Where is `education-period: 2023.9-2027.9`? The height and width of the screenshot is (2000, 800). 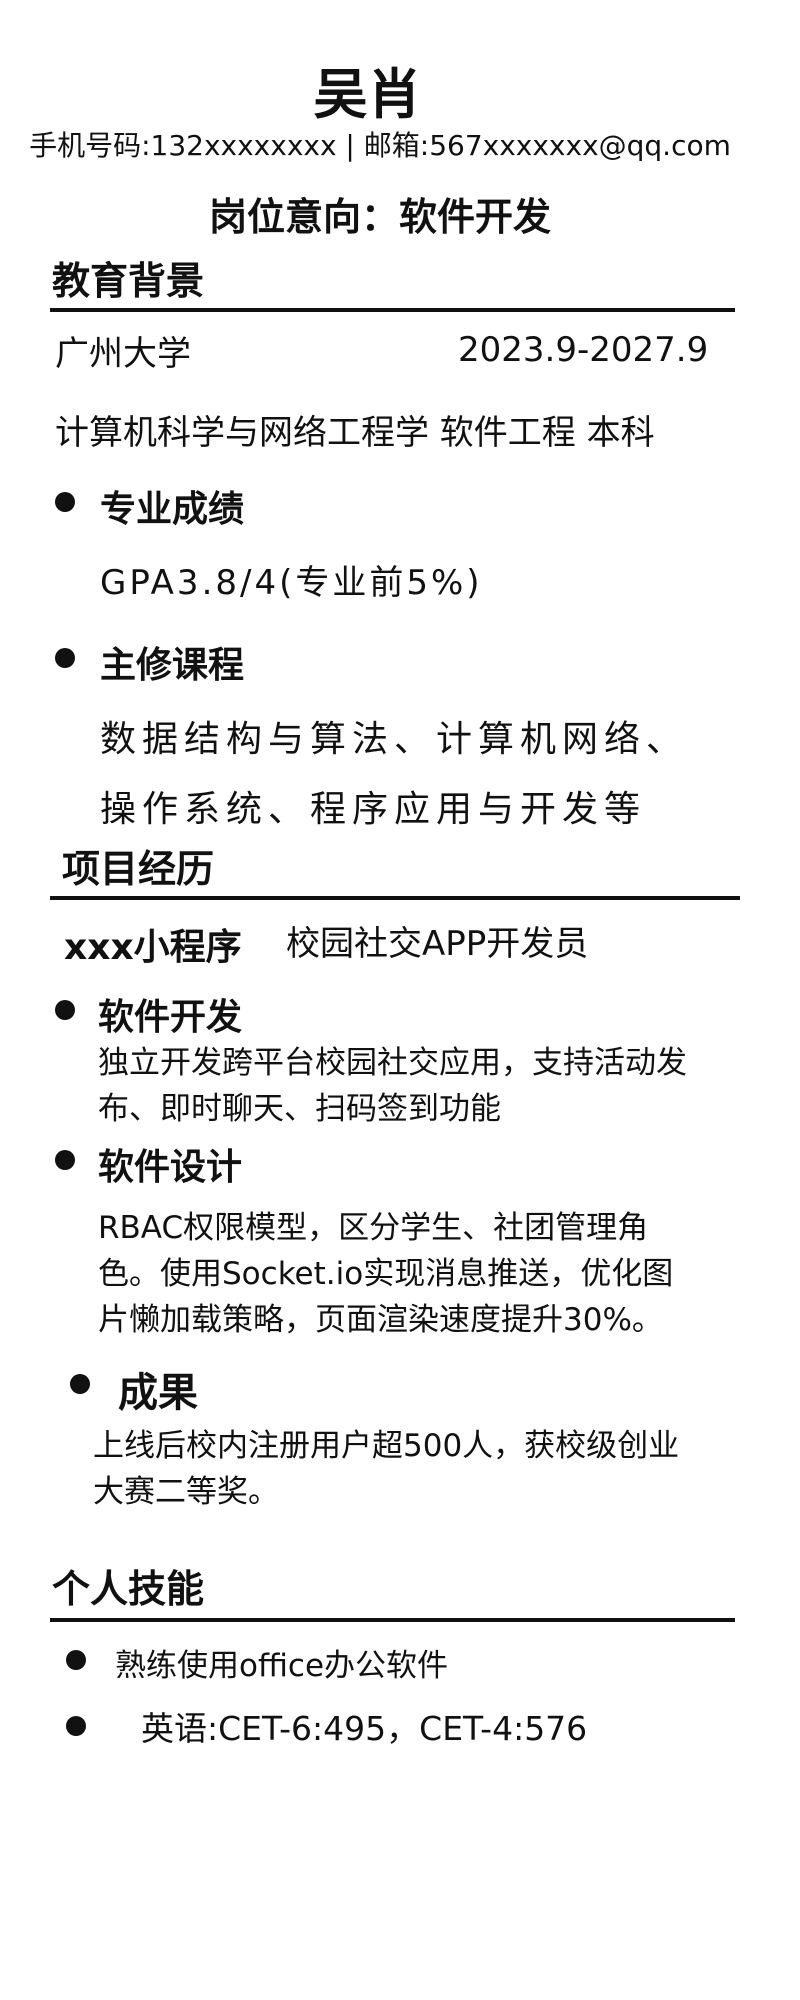
education-period: 2023.9-2027.9 is located at coordinates (583, 350).